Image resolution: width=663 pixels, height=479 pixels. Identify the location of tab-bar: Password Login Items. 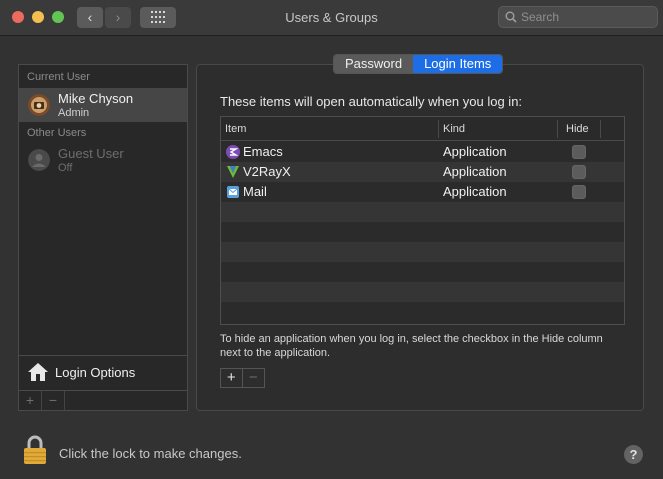
(418, 64).